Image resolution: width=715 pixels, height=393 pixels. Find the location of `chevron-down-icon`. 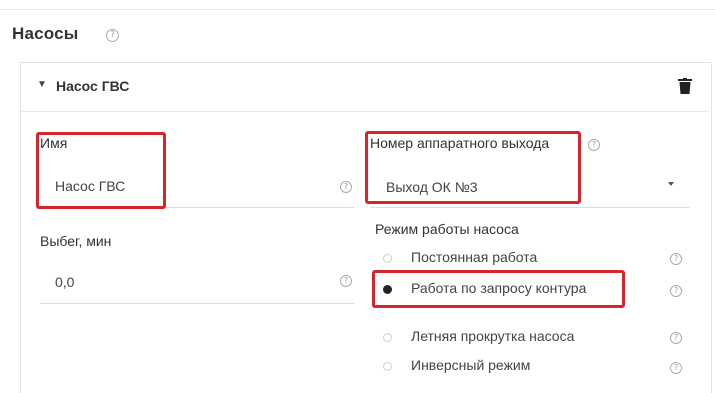

chevron-down-icon is located at coordinates (671, 184).